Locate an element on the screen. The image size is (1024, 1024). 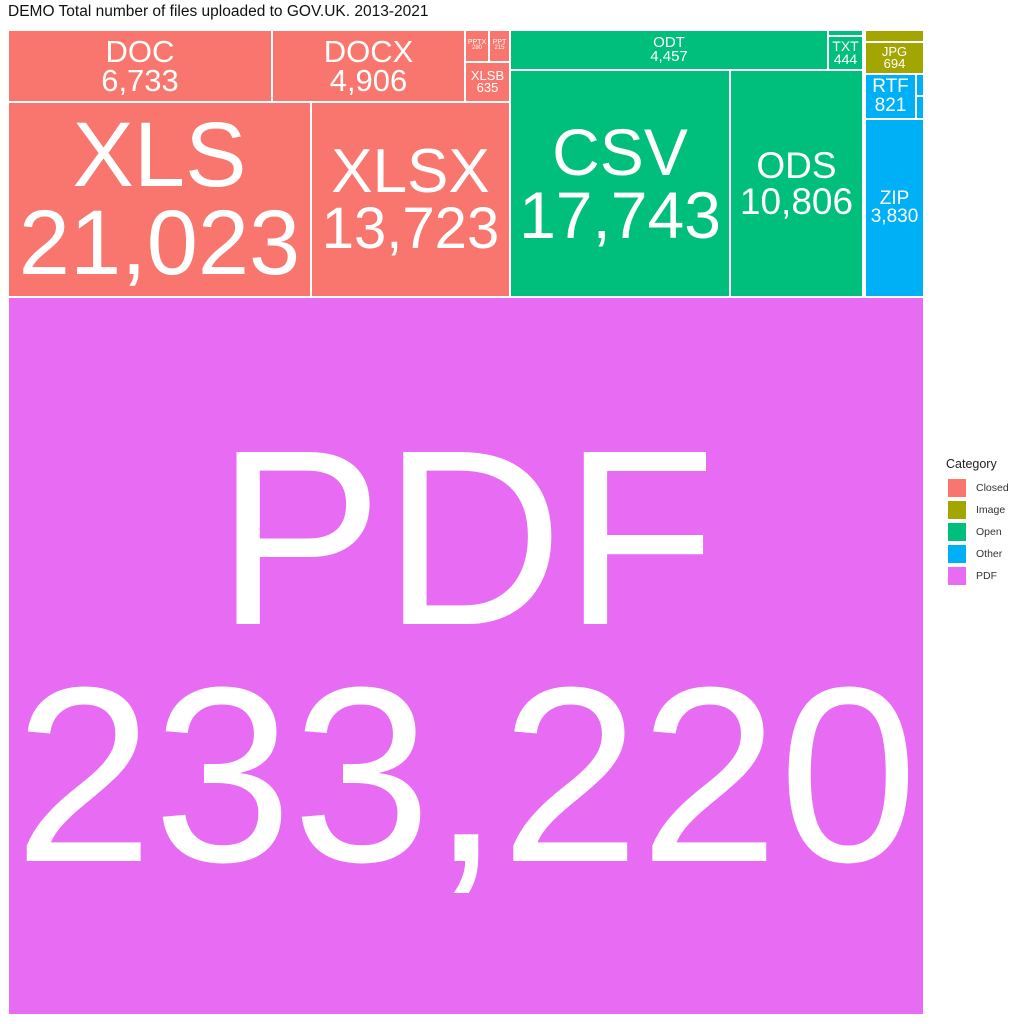
treemap-tile-doc: DOC 6,733 is located at coordinates (140, 66).